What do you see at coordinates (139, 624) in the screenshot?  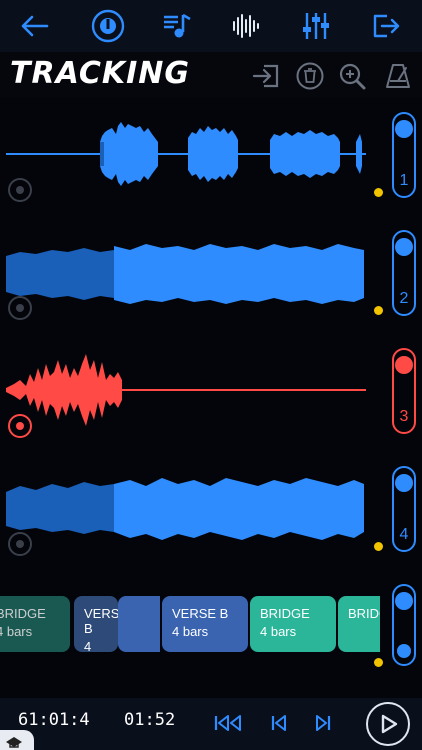 I see `section-block-continued` at bounding box center [139, 624].